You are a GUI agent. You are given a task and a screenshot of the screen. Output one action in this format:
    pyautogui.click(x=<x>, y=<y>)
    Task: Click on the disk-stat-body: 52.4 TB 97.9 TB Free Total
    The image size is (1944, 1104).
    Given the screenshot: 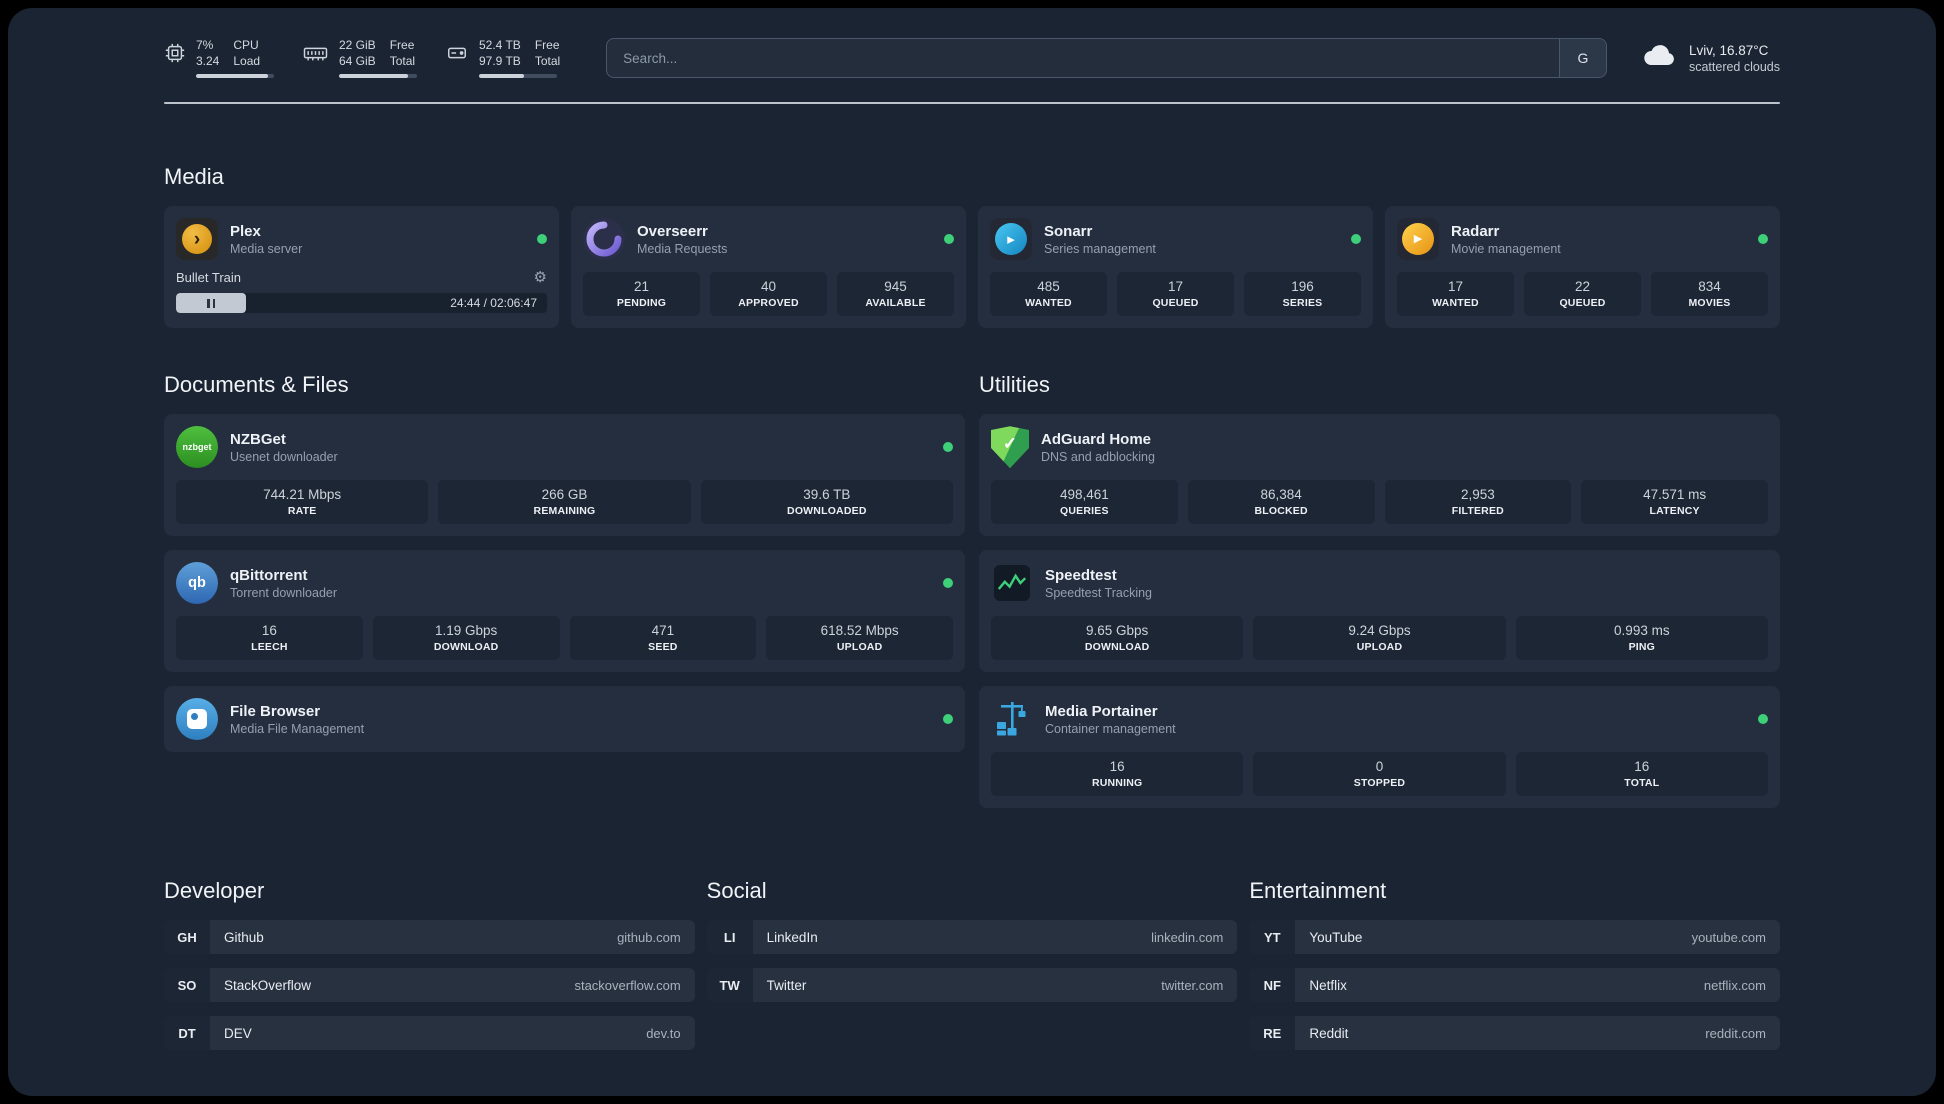 What is the action you would take?
    pyautogui.click(x=519, y=58)
    